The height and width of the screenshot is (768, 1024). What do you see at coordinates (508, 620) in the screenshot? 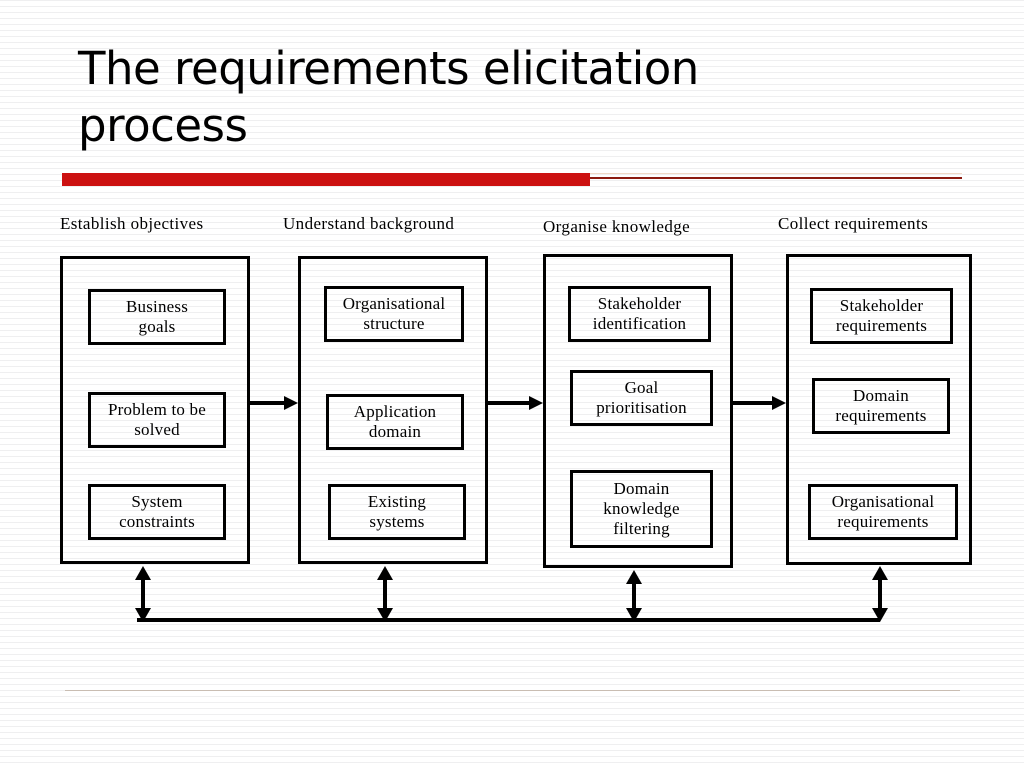
I see `feedback-loop-line` at bounding box center [508, 620].